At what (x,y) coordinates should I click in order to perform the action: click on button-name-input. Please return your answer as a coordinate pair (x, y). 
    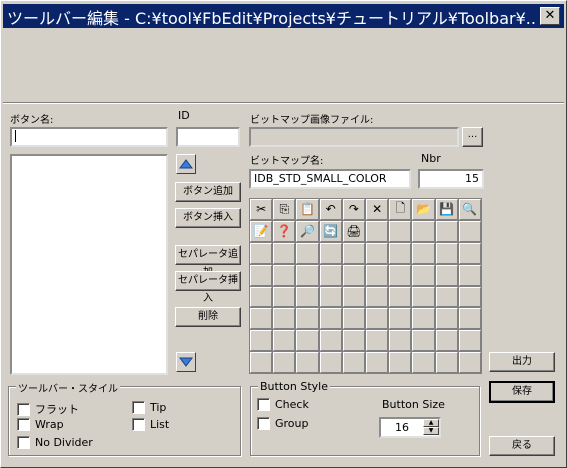
    Looking at the image, I should click on (89, 137).